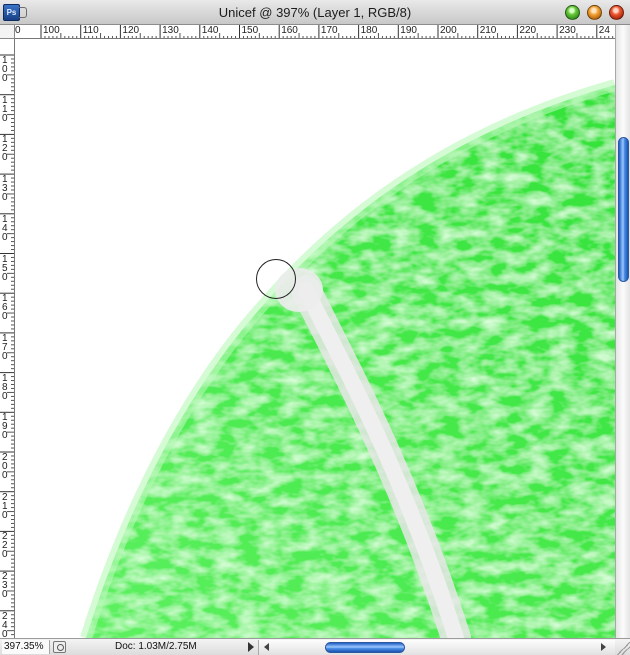 This screenshot has height=655, width=630. What do you see at coordinates (603, 647) in the screenshot?
I see `scroll-right-arrow-icon` at bounding box center [603, 647].